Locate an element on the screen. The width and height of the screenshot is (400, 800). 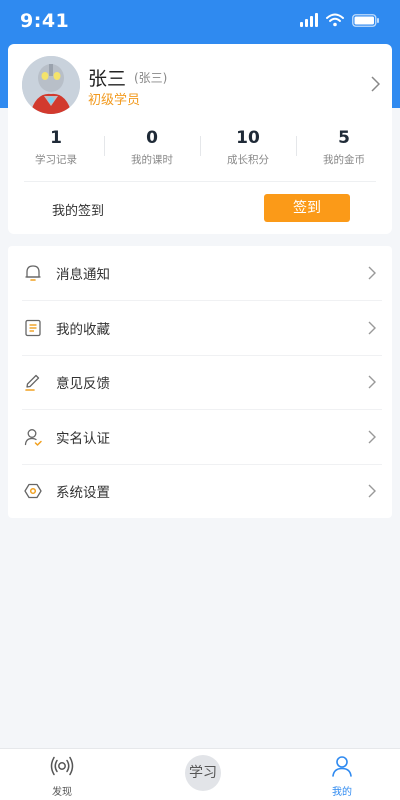
status-icons is located at coordinates (340, 20).